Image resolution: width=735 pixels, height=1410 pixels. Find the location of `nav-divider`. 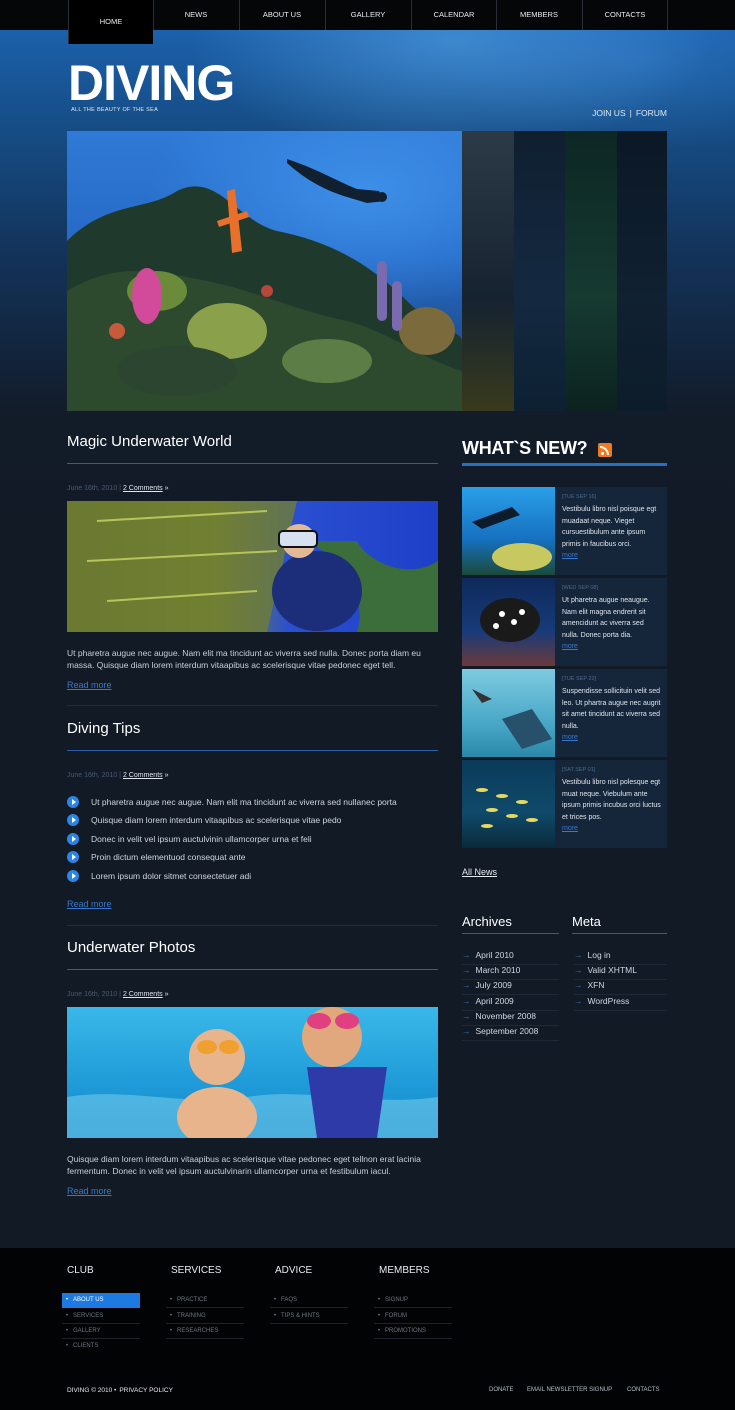

nav-divider is located at coordinates (667, 15).